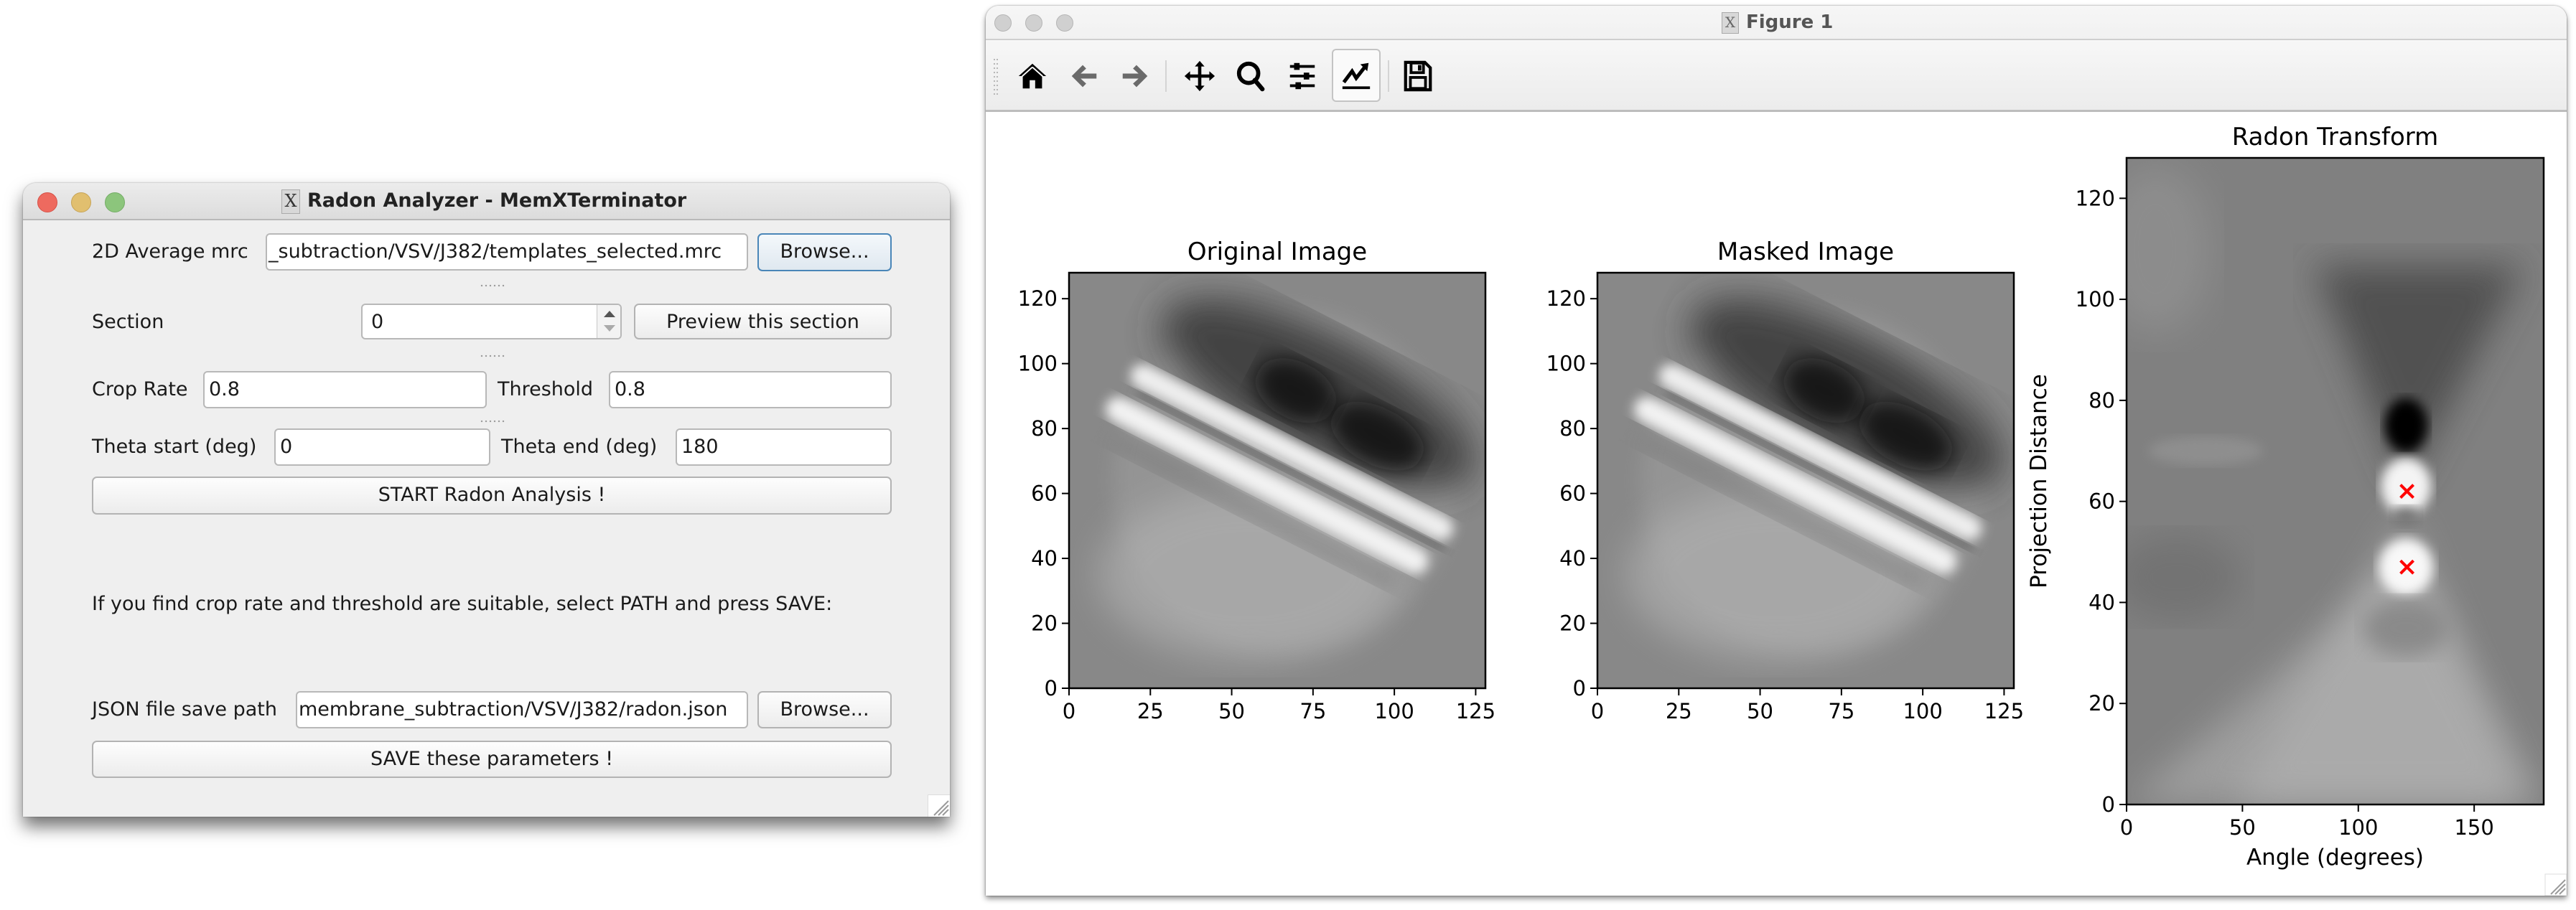 The image size is (2576, 910). I want to click on home-icon, so click(1032, 76).